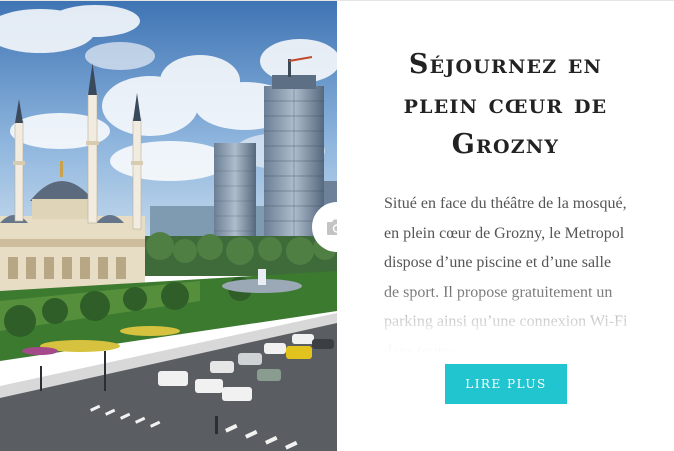 The height and width of the screenshot is (451, 674). Describe the element at coordinates (331, 227) in the screenshot. I see `camera-icon` at that location.